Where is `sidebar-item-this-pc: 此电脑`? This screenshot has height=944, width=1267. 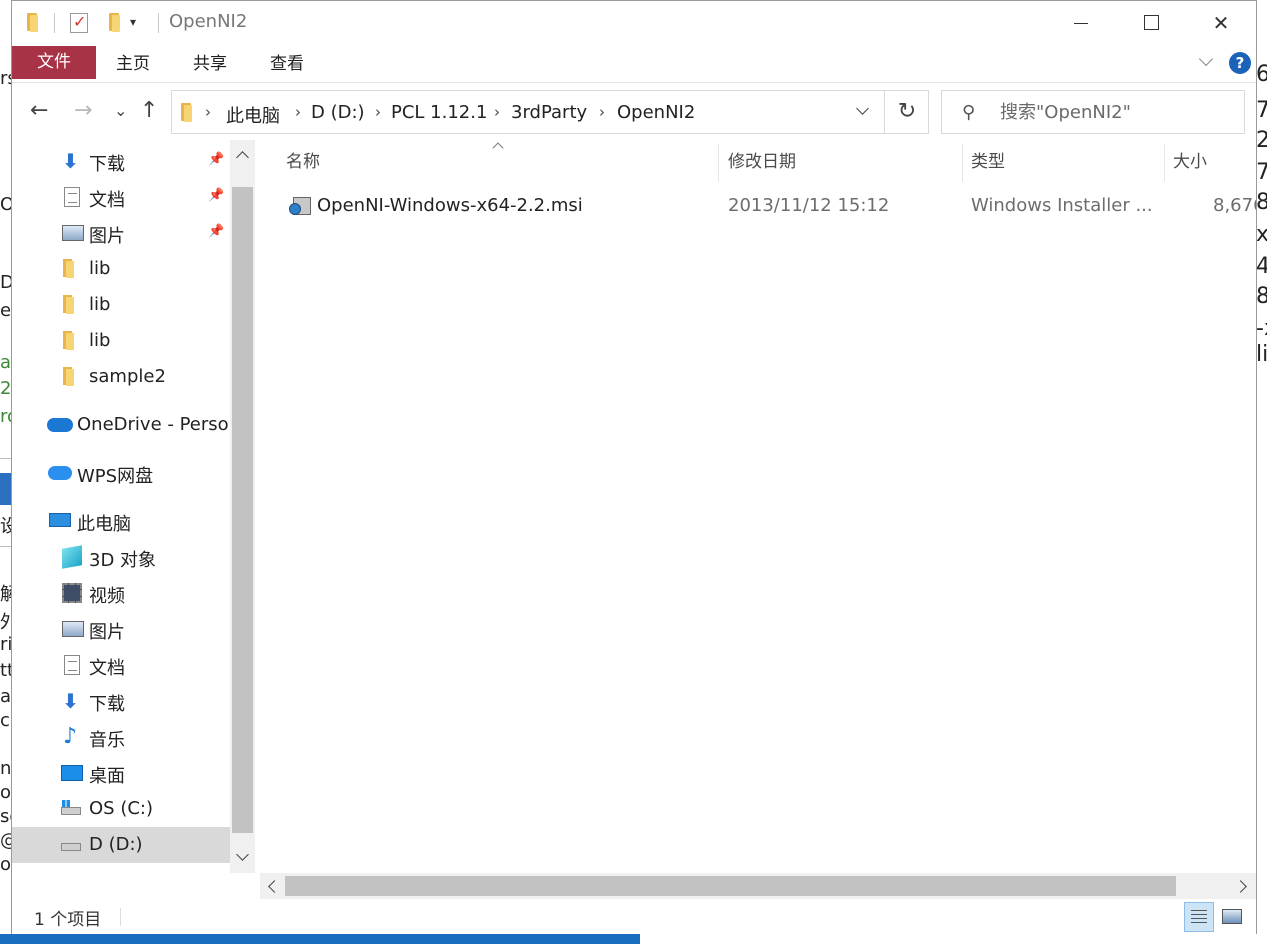 sidebar-item-this-pc: 此电脑 is located at coordinates (121, 521).